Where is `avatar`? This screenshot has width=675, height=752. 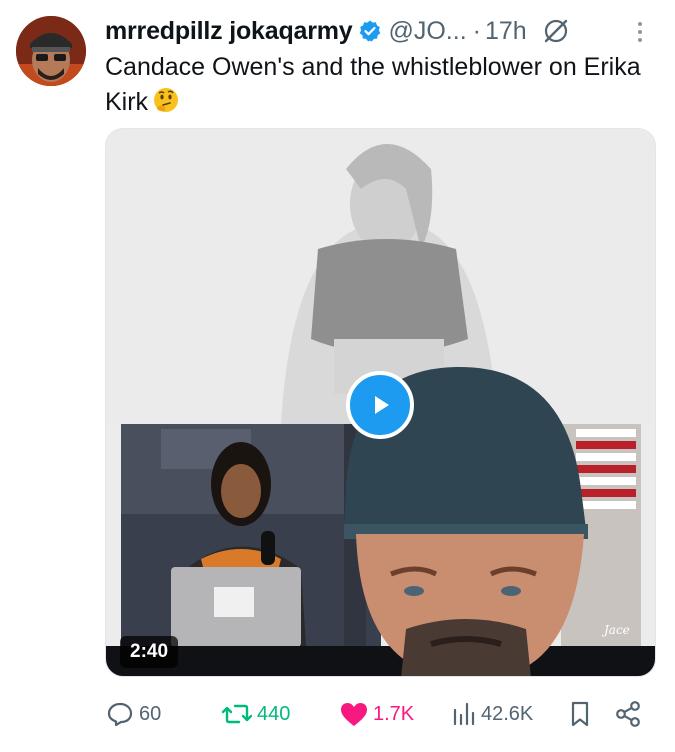
avatar is located at coordinates (51, 51).